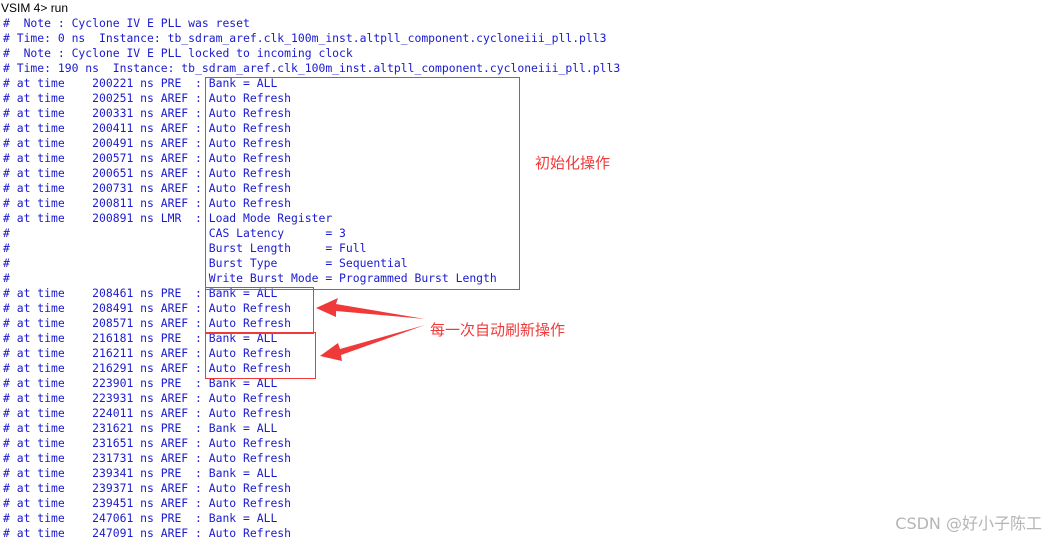  I want to click on annotation-arrows, so click(370, 329).